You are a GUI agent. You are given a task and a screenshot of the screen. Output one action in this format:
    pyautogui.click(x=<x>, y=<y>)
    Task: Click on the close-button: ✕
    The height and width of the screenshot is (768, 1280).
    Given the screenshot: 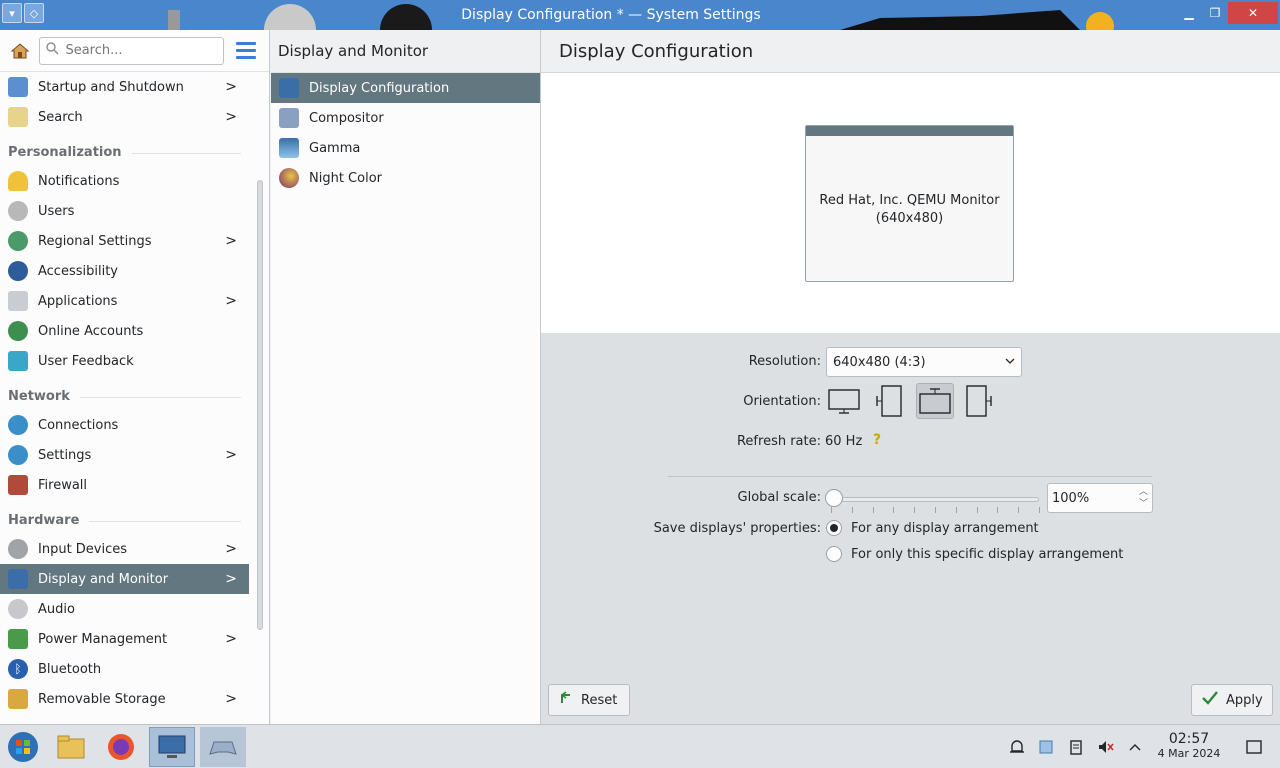 What is the action you would take?
    pyautogui.click(x=1253, y=13)
    